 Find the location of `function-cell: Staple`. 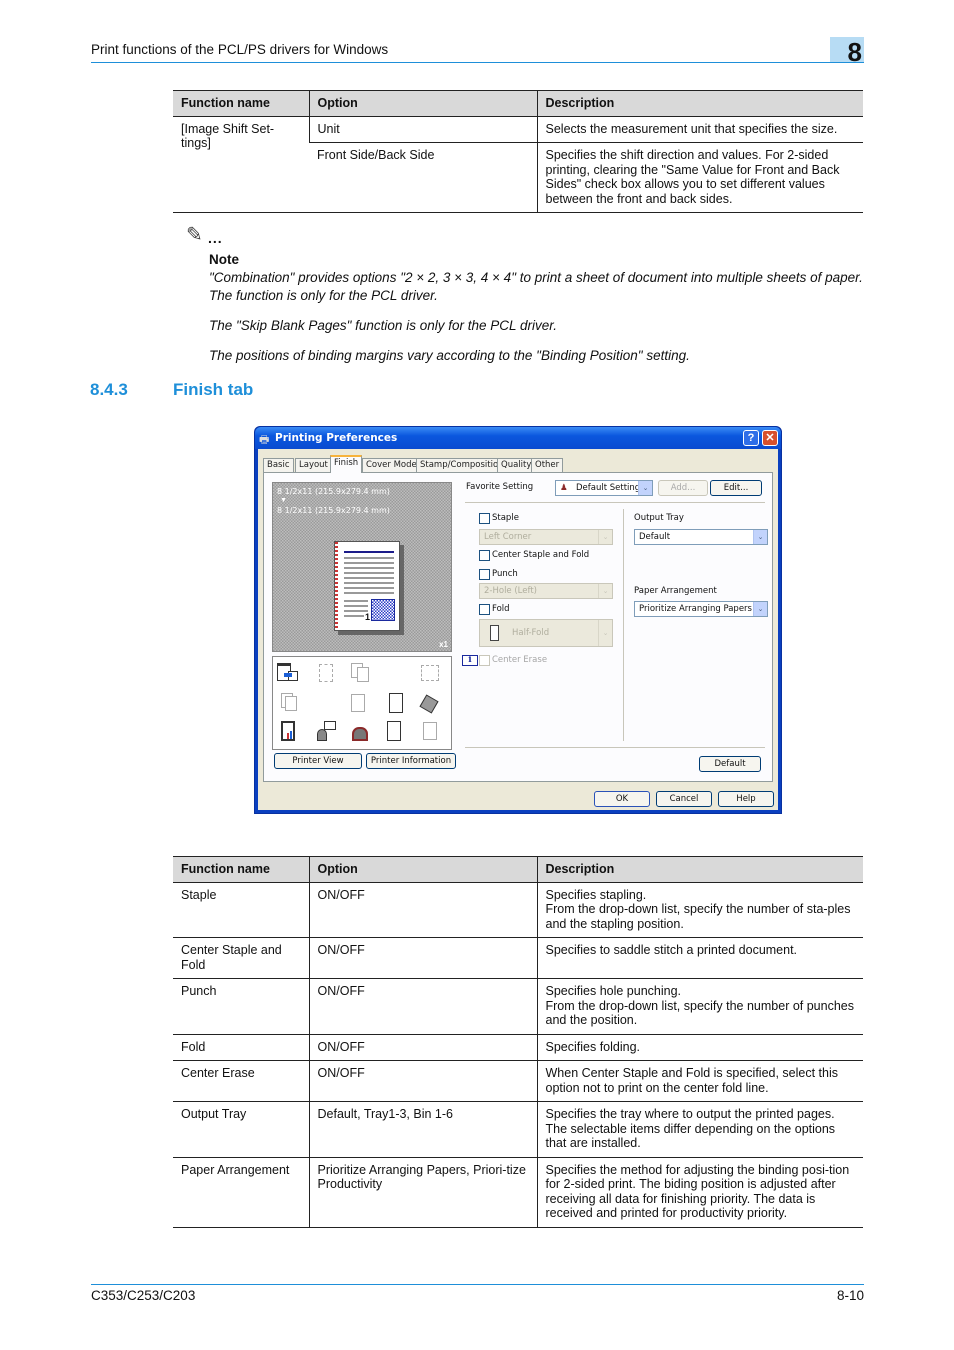

function-cell: Staple is located at coordinates (241, 910).